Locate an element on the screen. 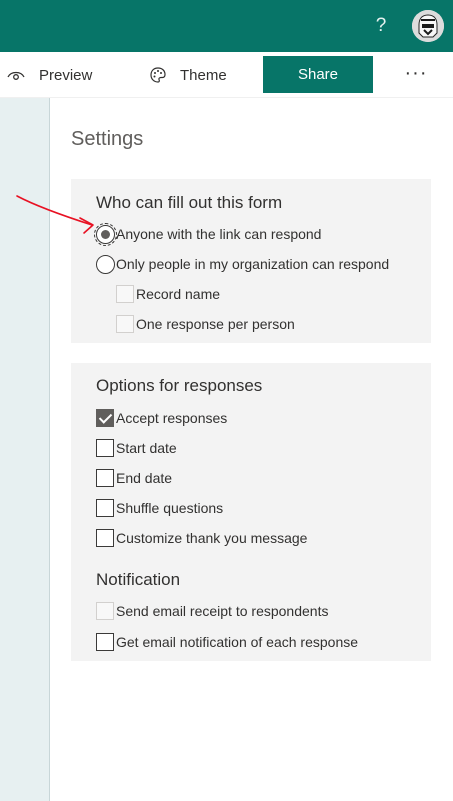  checkbox-email-receipt-label: Send email receipt to respondents is located at coordinates (222, 611).